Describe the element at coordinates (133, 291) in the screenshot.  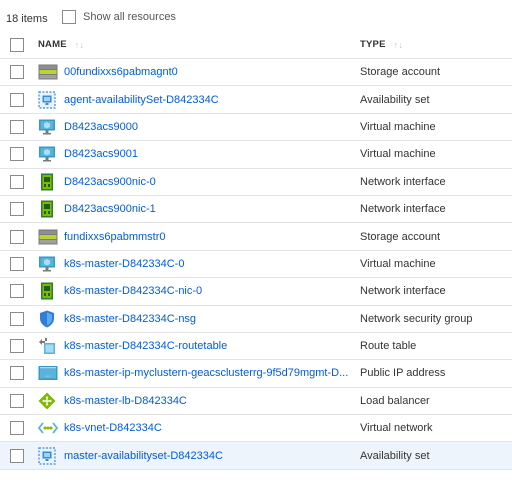
I see `resource-name-link: k8s-master-D842334C-nic-0` at that location.